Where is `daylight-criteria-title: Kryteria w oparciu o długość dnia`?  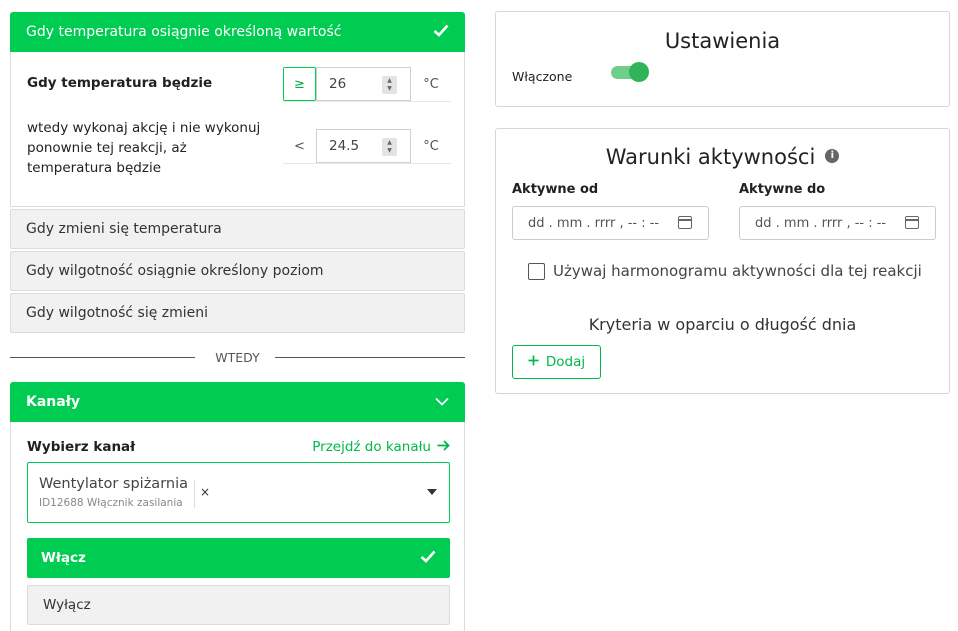
daylight-criteria-title: Kryteria w oparciu o długość dnia is located at coordinates (722, 324).